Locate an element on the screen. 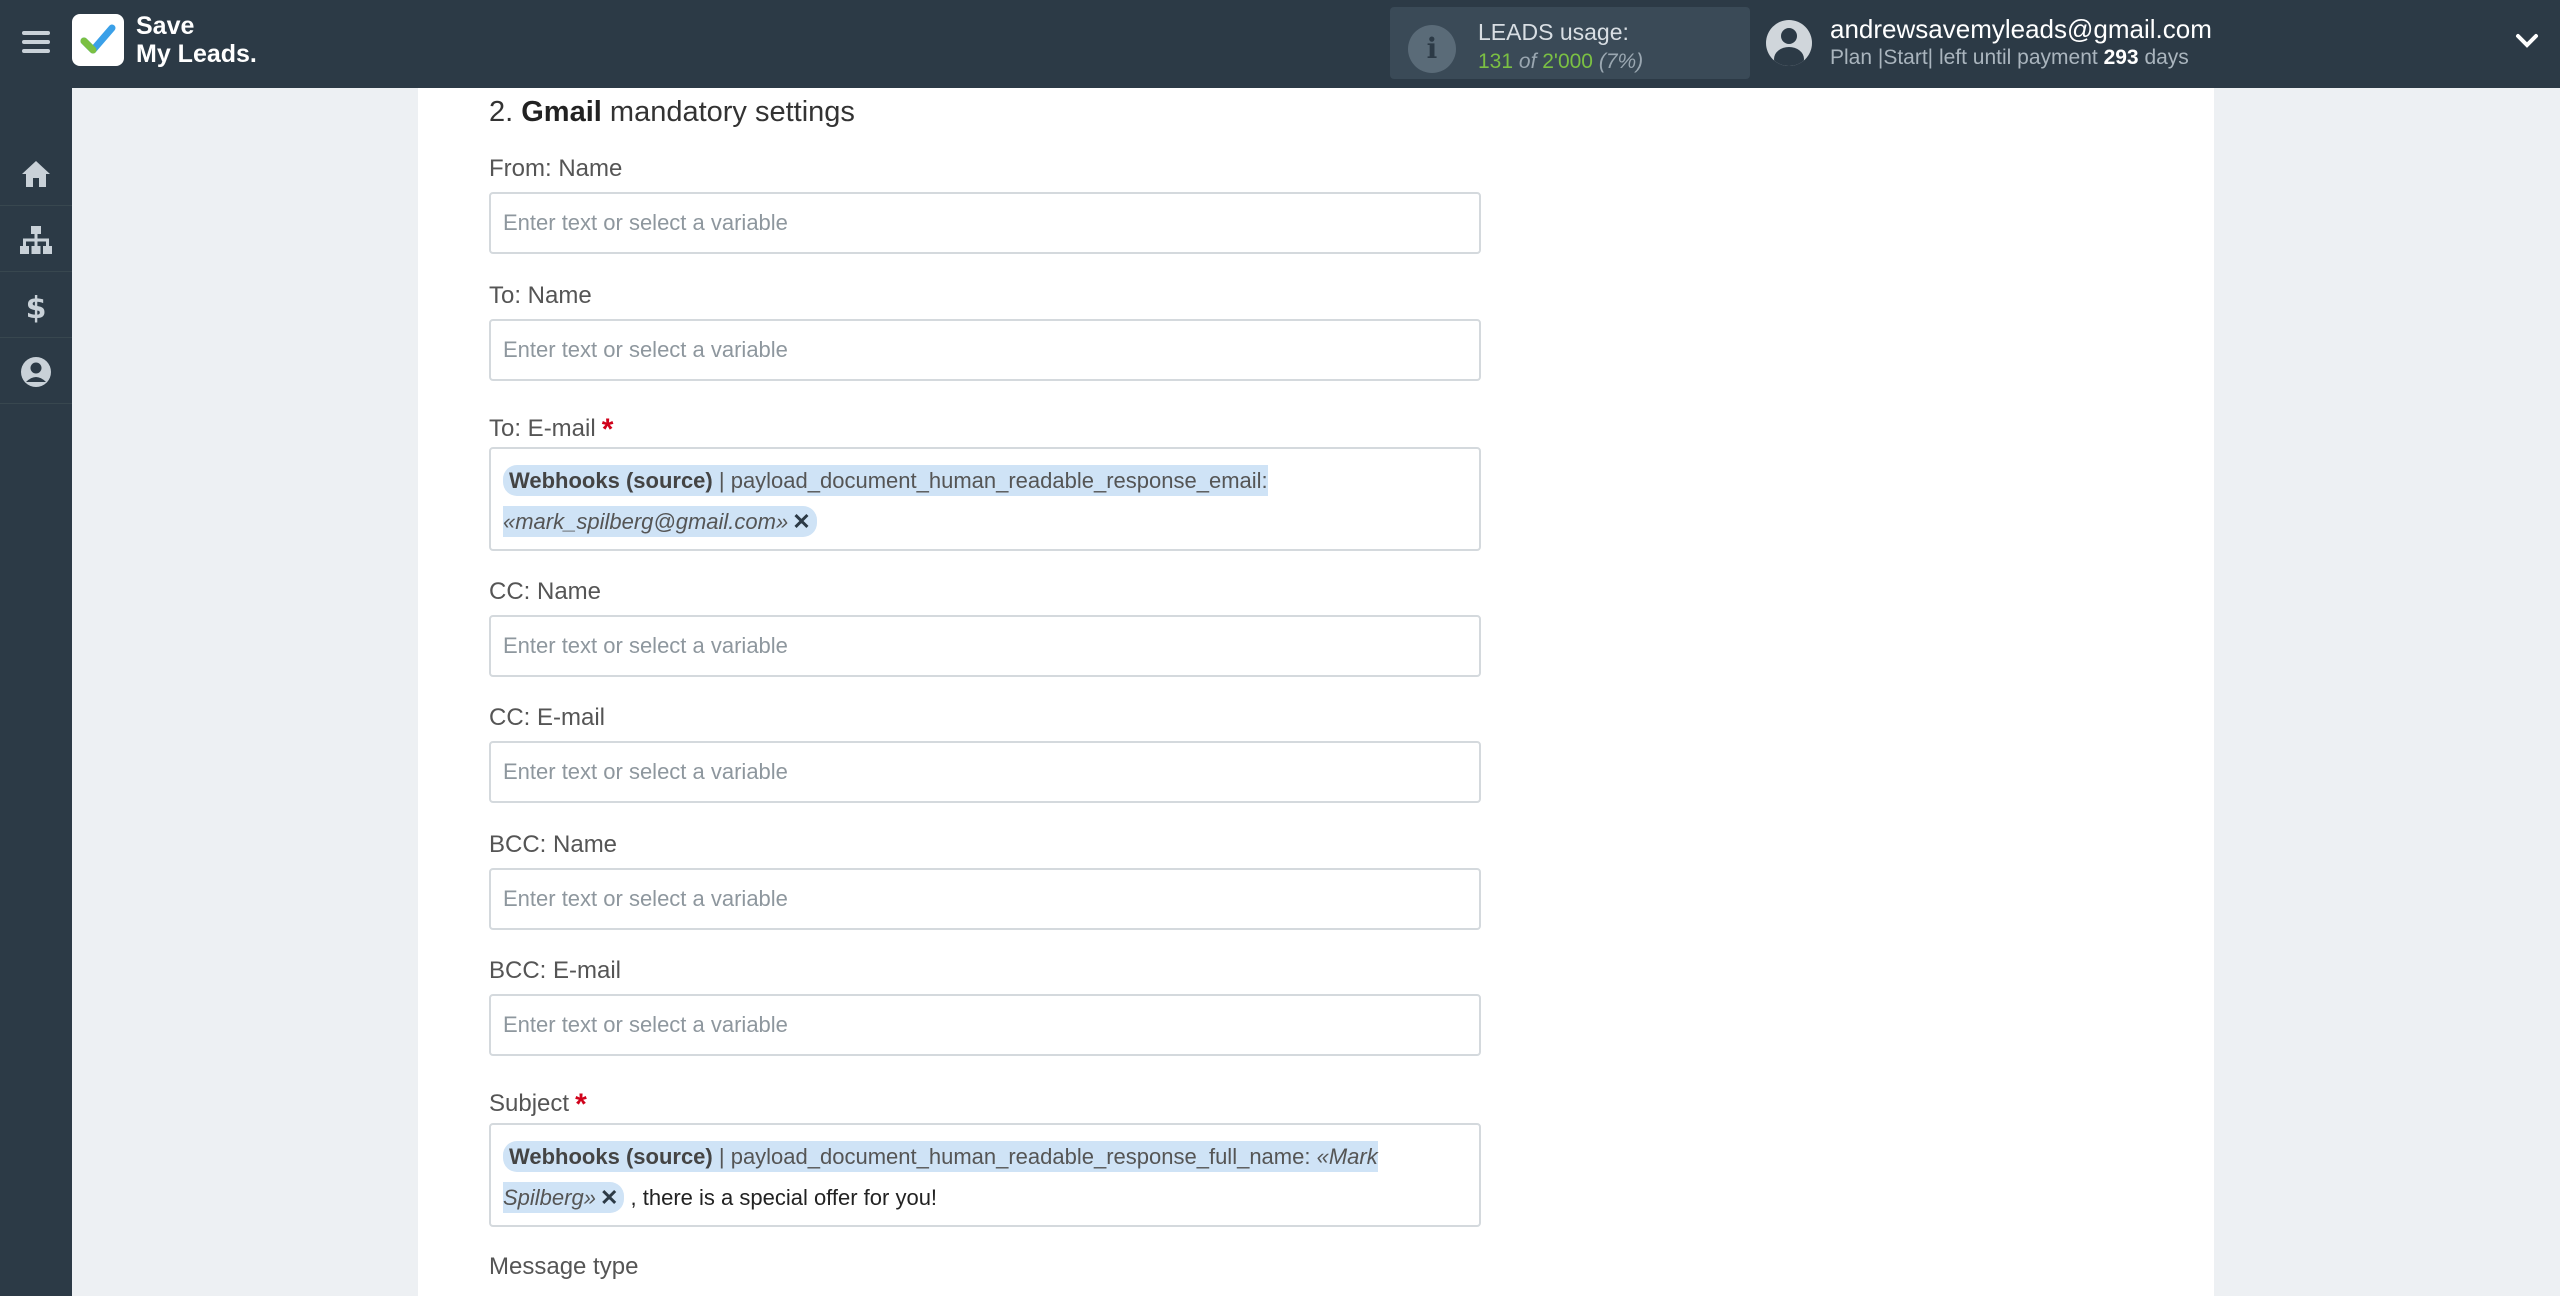 This screenshot has height=1296, width=2560. leads-usage-count: 131 of 2'000 (7%) is located at coordinates (1560, 62).